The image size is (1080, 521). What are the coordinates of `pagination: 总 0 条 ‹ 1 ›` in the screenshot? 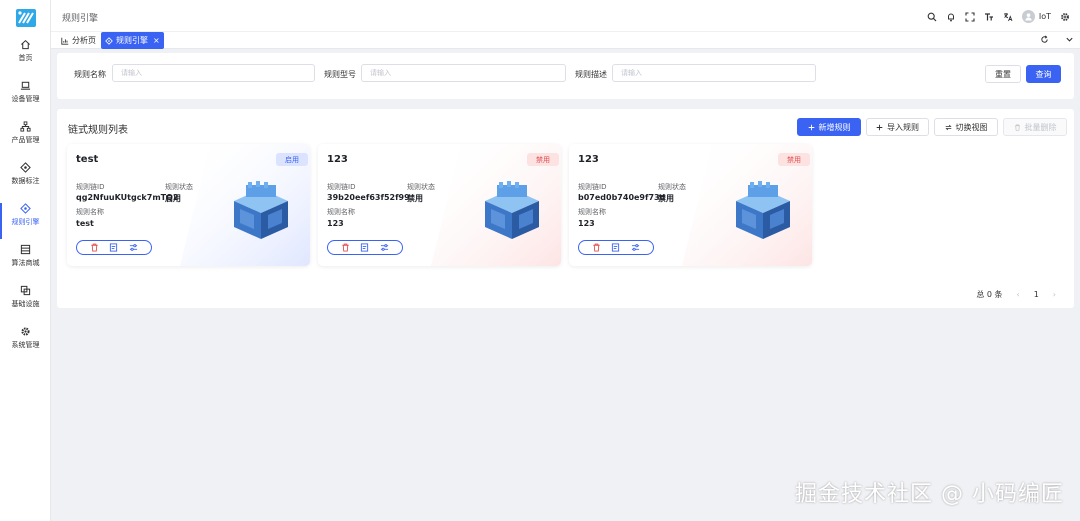 It's located at (1016, 294).